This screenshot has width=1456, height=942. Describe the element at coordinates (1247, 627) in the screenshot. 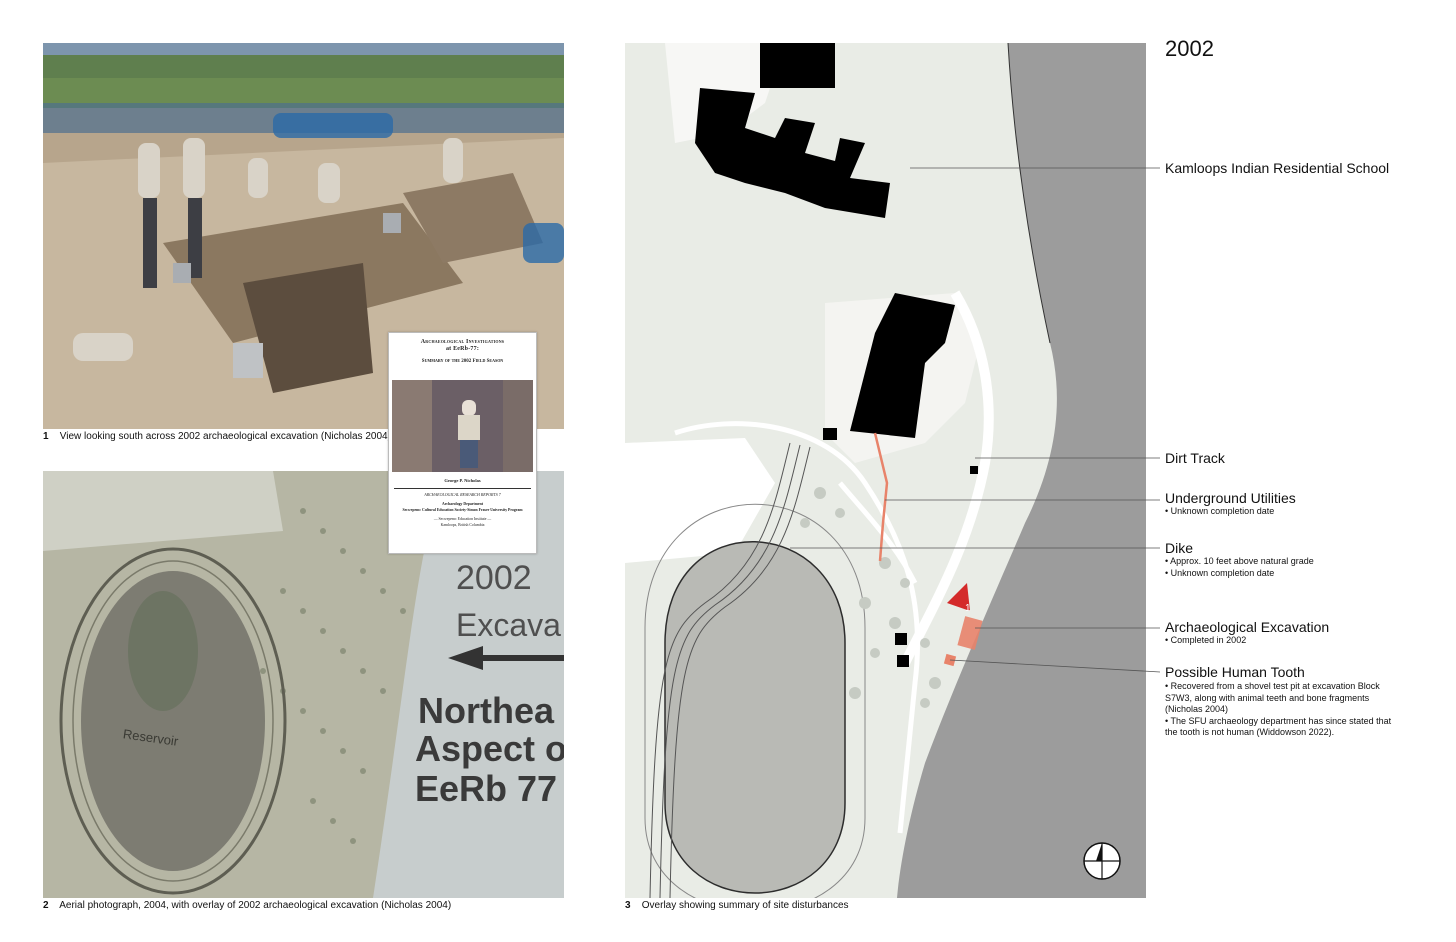

I see `label-excavation: Archaeological Excavation` at that location.